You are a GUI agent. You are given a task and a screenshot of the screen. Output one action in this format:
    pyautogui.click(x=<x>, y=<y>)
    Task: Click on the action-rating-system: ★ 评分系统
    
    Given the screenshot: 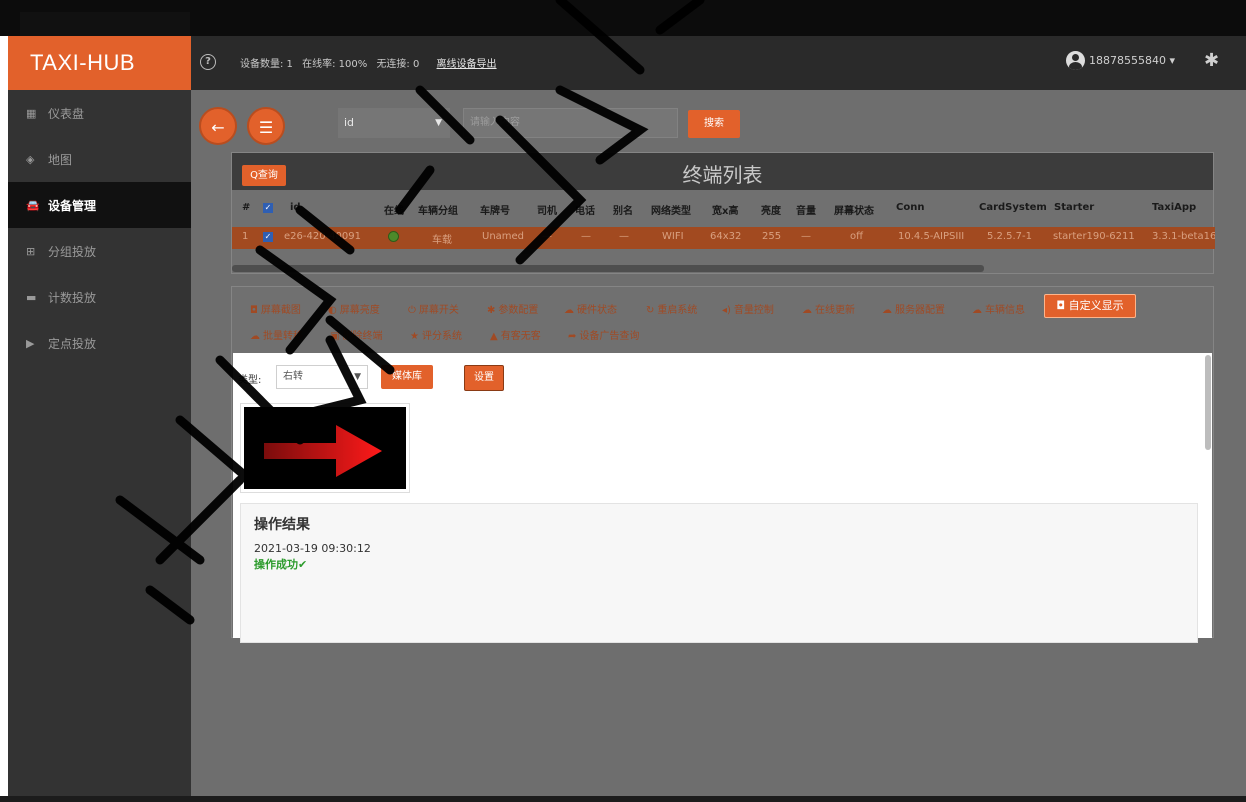 What is the action you would take?
    pyautogui.click(x=436, y=334)
    